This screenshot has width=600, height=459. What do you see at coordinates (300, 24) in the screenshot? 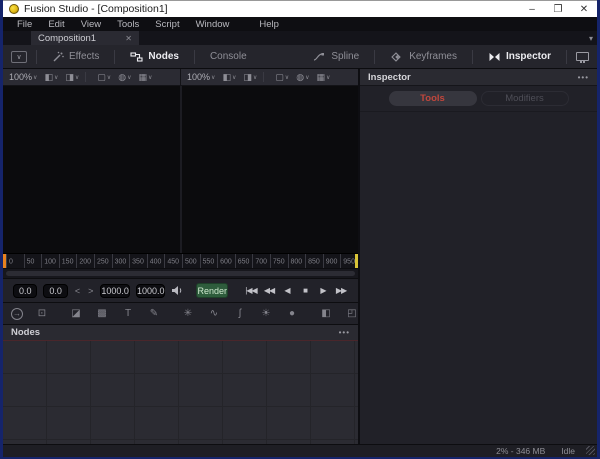
I see `menu-bar: File Edit View Tools Script Window Help` at bounding box center [300, 24].